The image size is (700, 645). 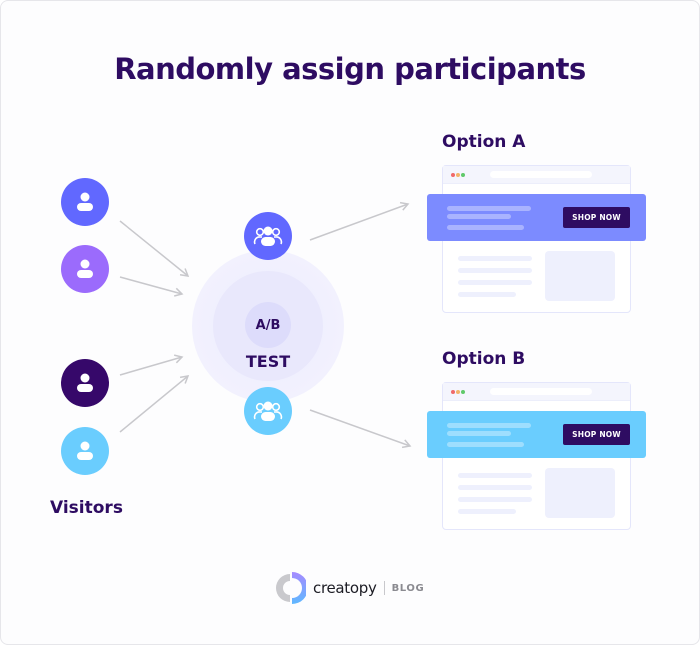 I want to click on creatopy-blog-logo: creatopy BLOG, so click(x=350, y=588).